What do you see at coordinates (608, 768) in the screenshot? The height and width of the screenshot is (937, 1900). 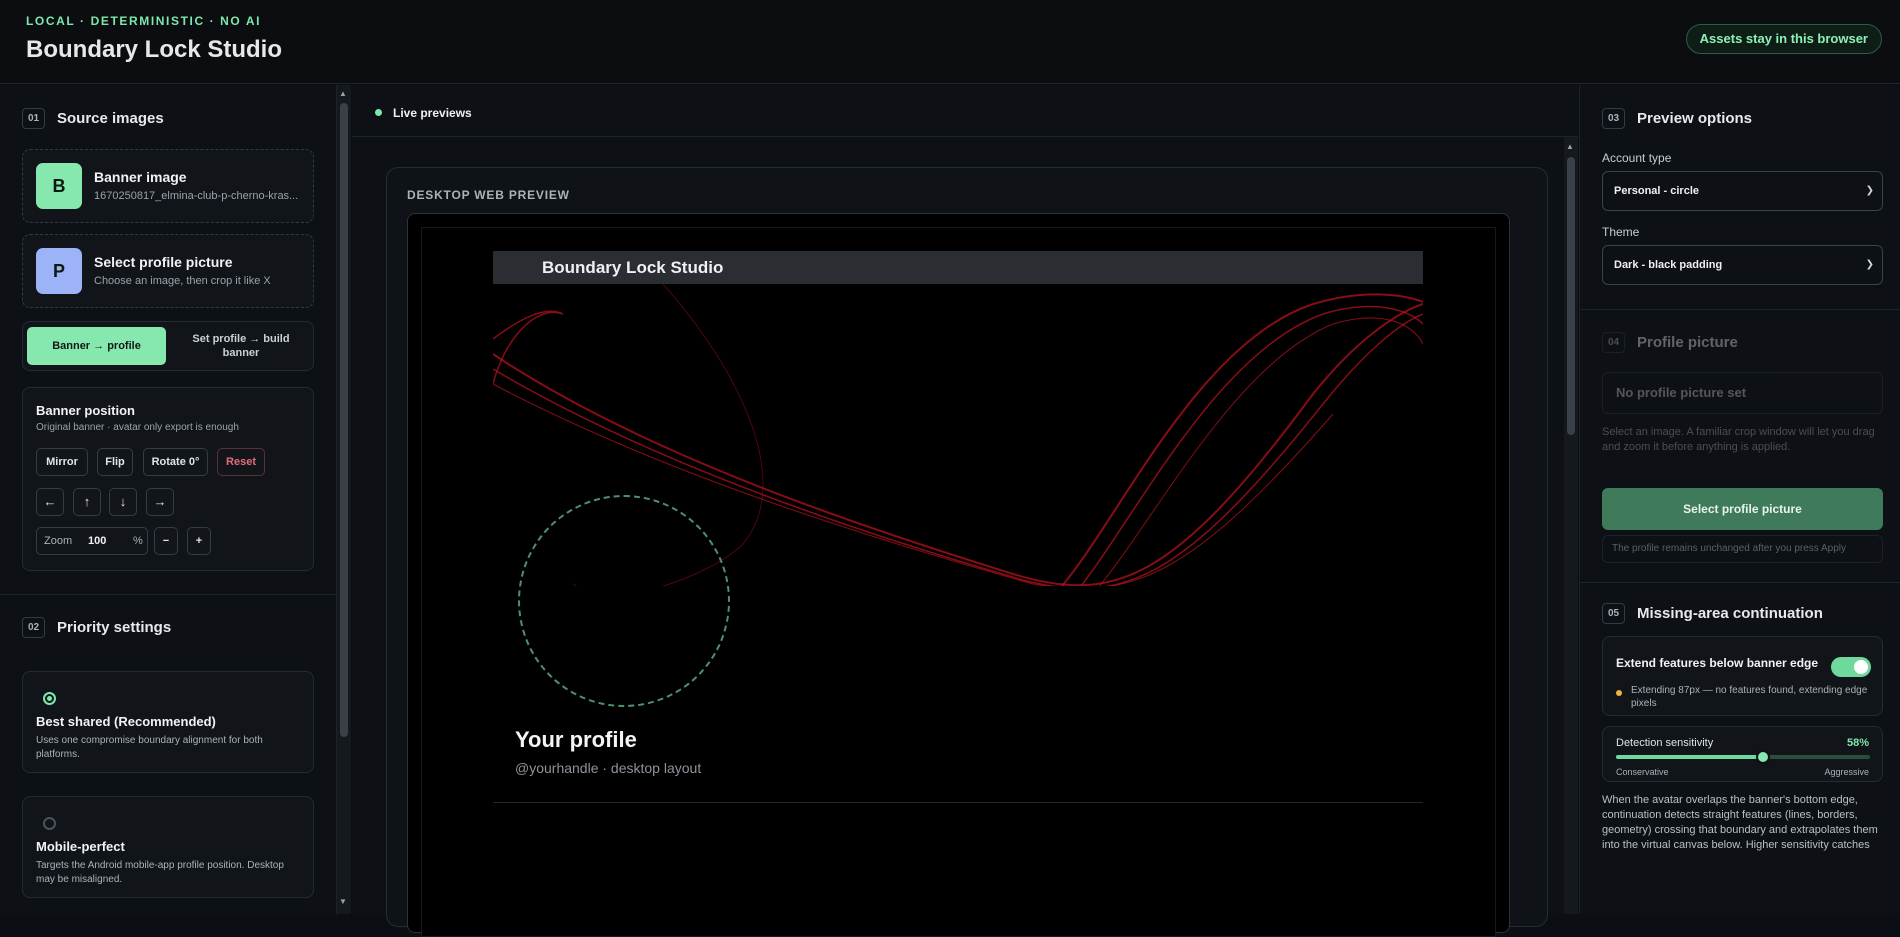 I see `profile-handle: @yourhandle · desktop layout` at bounding box center [608, 768].